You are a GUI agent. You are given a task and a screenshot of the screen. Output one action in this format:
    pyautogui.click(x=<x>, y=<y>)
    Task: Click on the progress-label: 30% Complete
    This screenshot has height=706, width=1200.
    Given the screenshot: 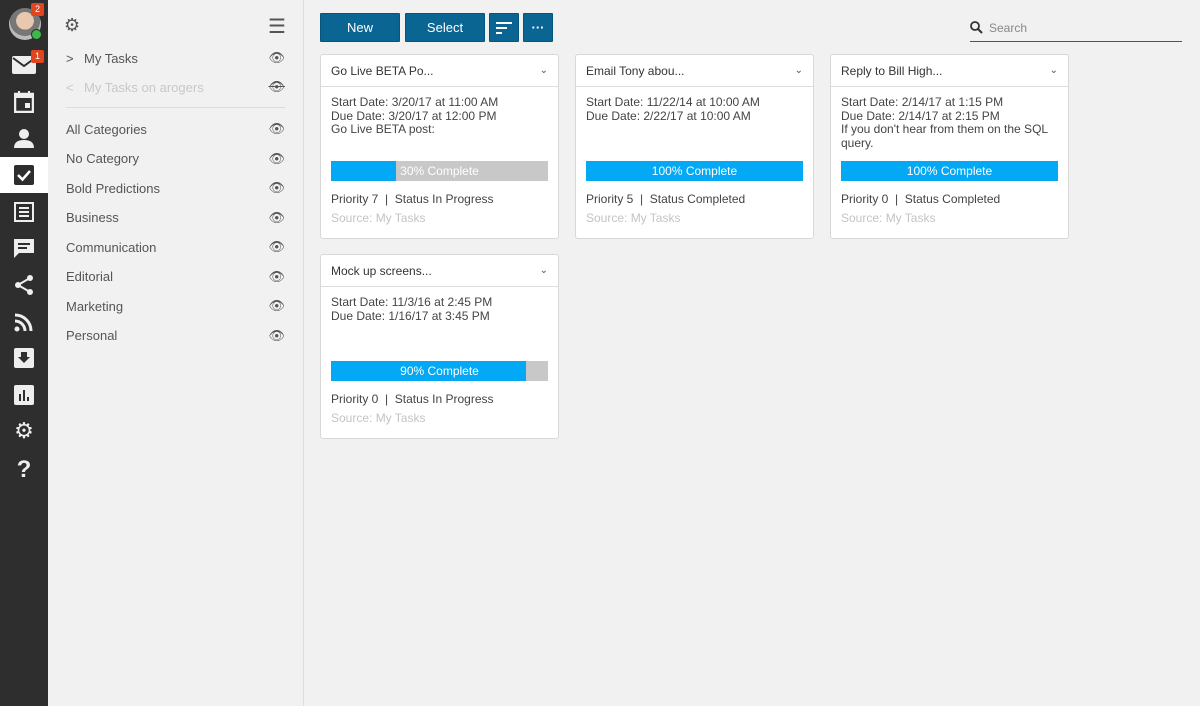 What is the action you would take?
    pyautogui.click(x=439, y=171)
    